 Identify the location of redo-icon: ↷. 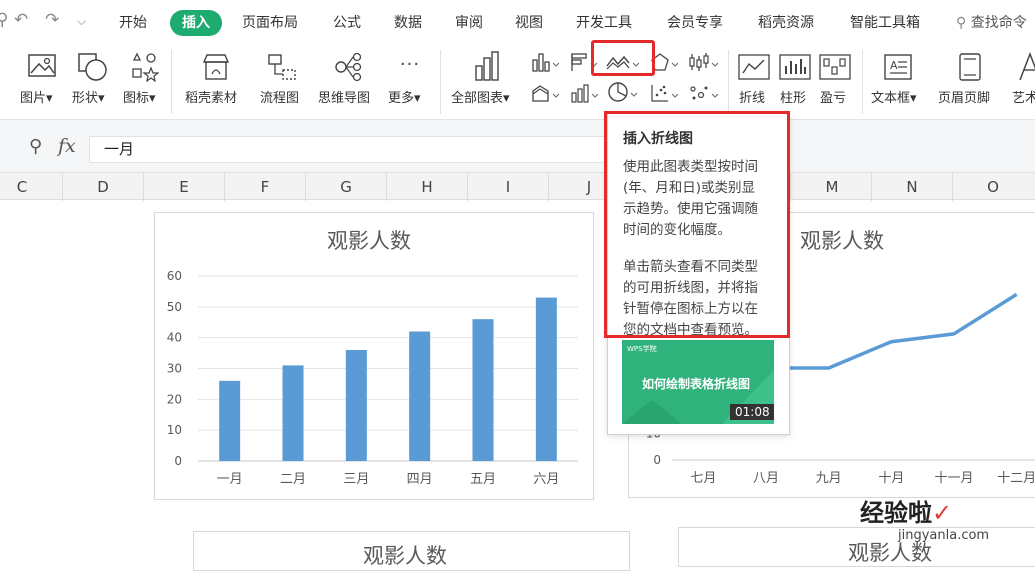
(52, 20).